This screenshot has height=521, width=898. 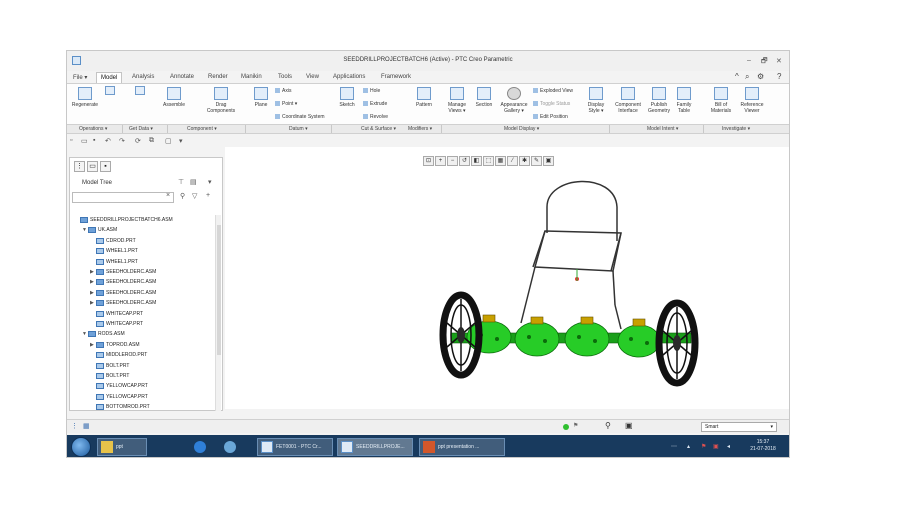 What do you see at coordinates (105, 166) in the screenshot?
I see `favorites-tab-icon: ▪` at bounding box center [105, 166].